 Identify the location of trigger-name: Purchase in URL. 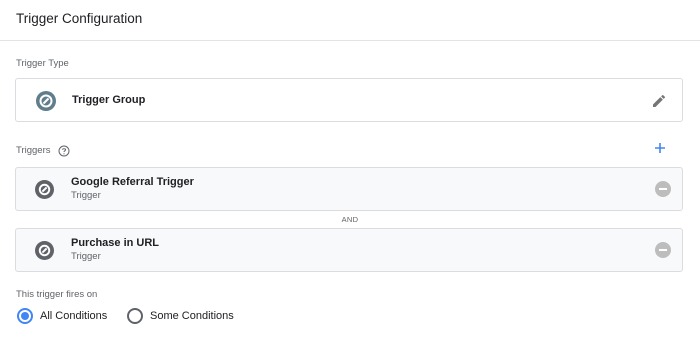
(115, 243).